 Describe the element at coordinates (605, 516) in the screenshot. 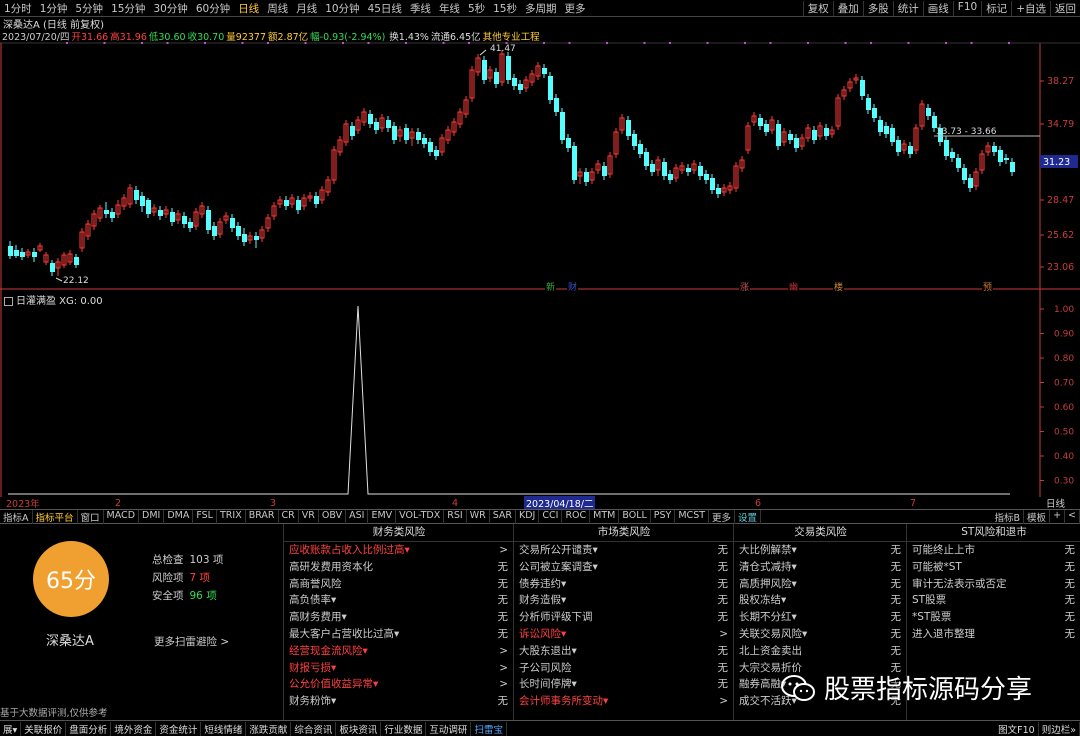

I see `indicator-tab: MTM` at that location.